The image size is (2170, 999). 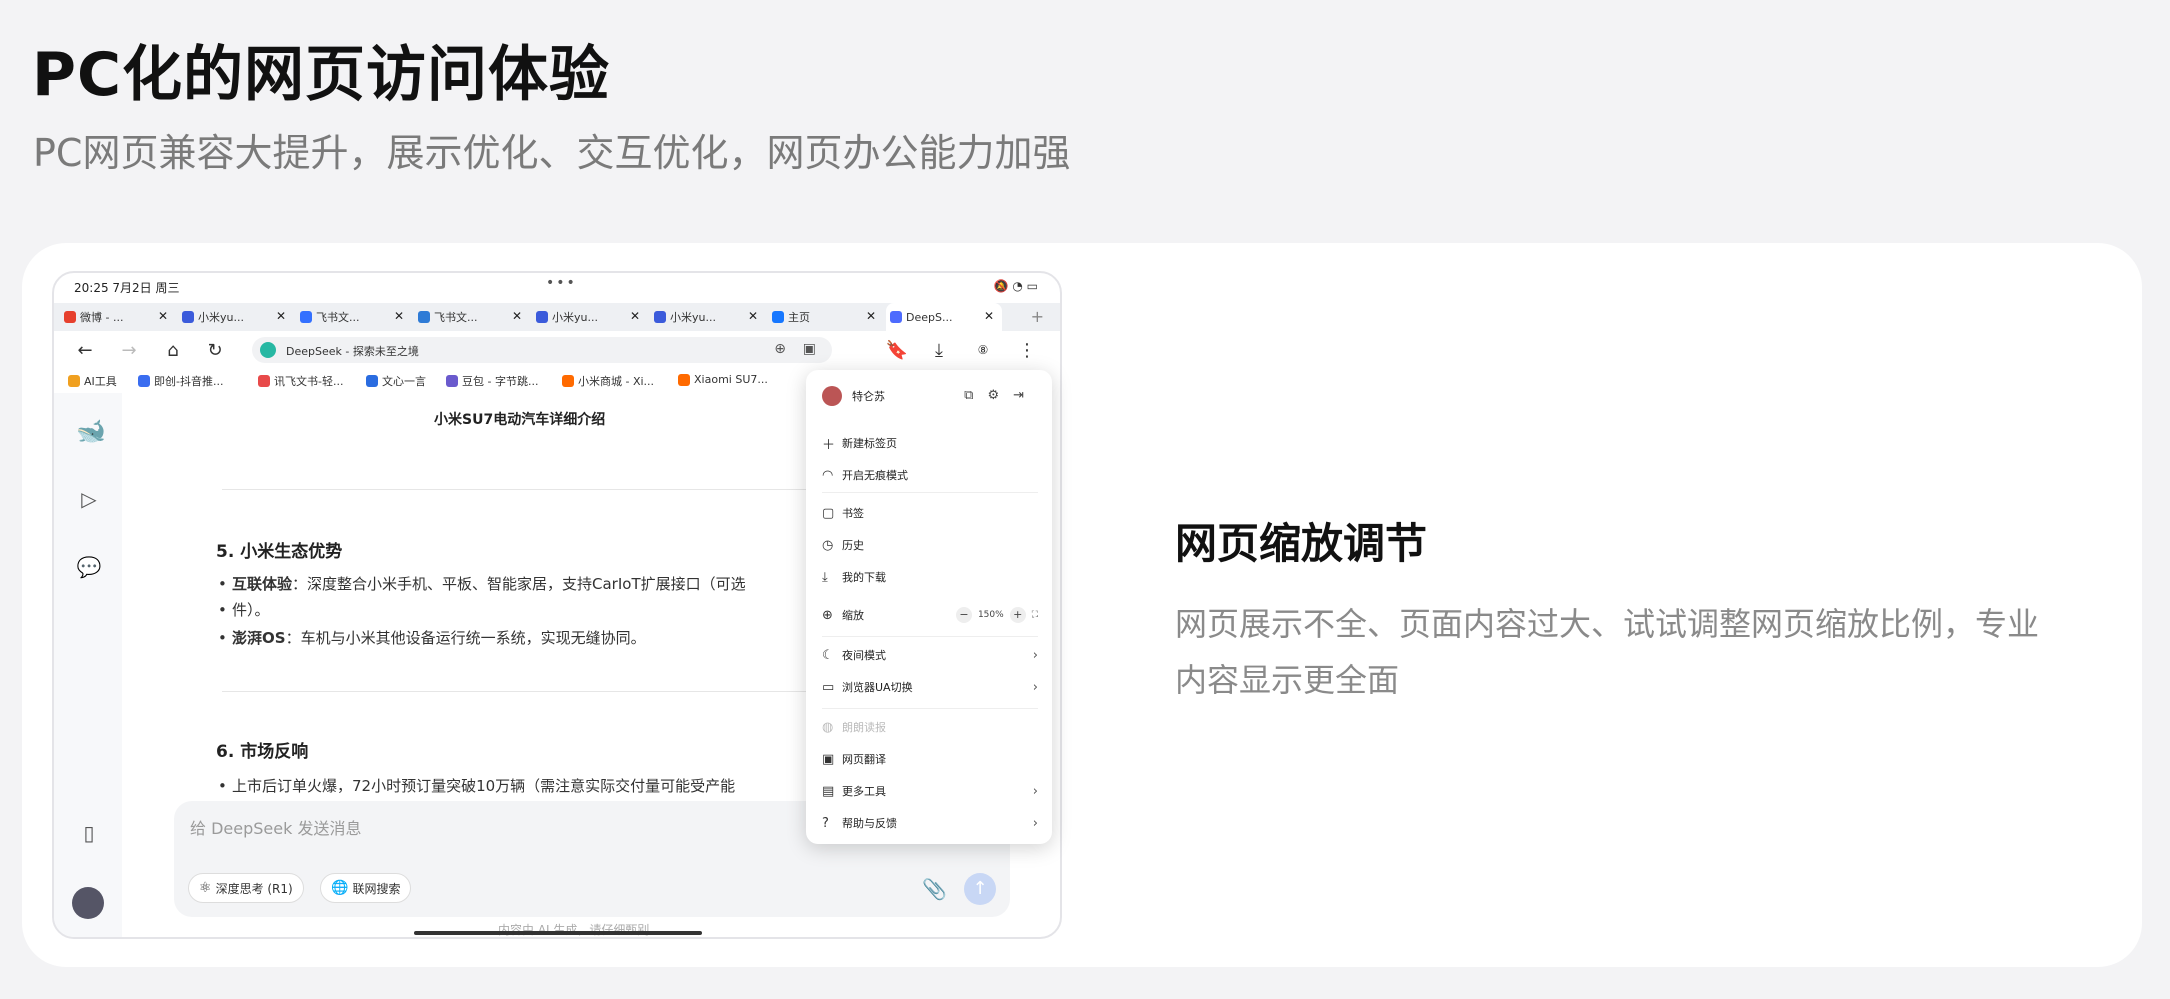 What do you see at coordinates (275, 827) in the screenshot?
I see `chat-input-placeholder: 给 DeepSeek 发送消息` at bounding box center [275, 827].